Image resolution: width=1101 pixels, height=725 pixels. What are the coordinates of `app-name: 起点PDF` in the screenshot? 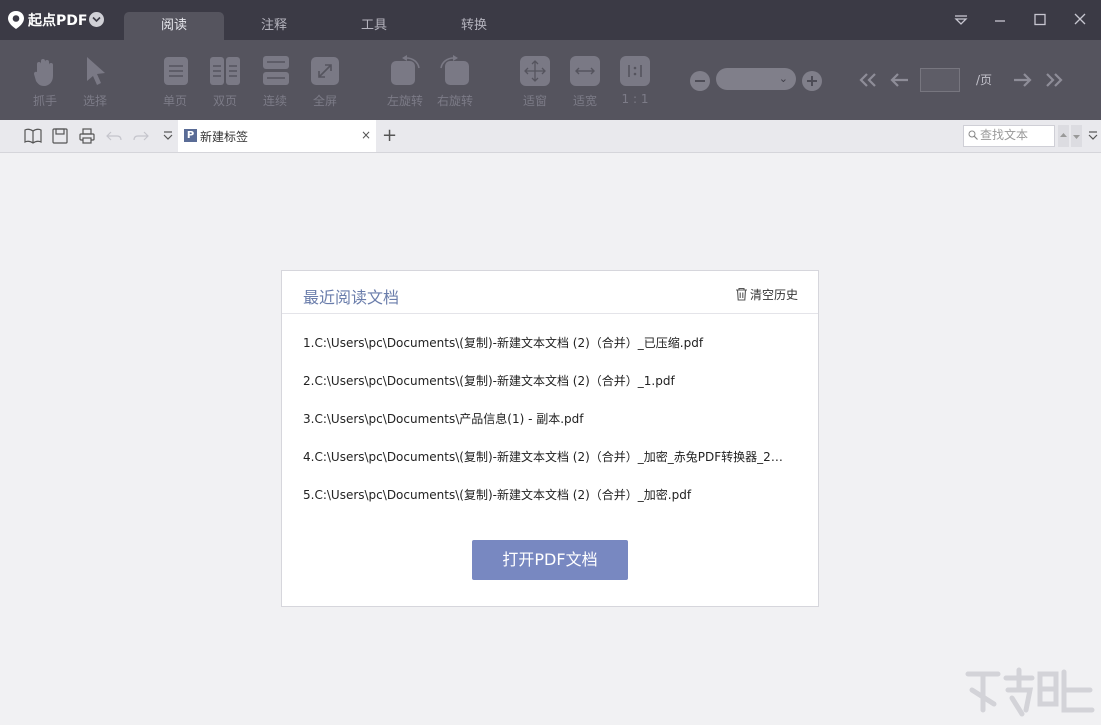 It's located at (58, 21).